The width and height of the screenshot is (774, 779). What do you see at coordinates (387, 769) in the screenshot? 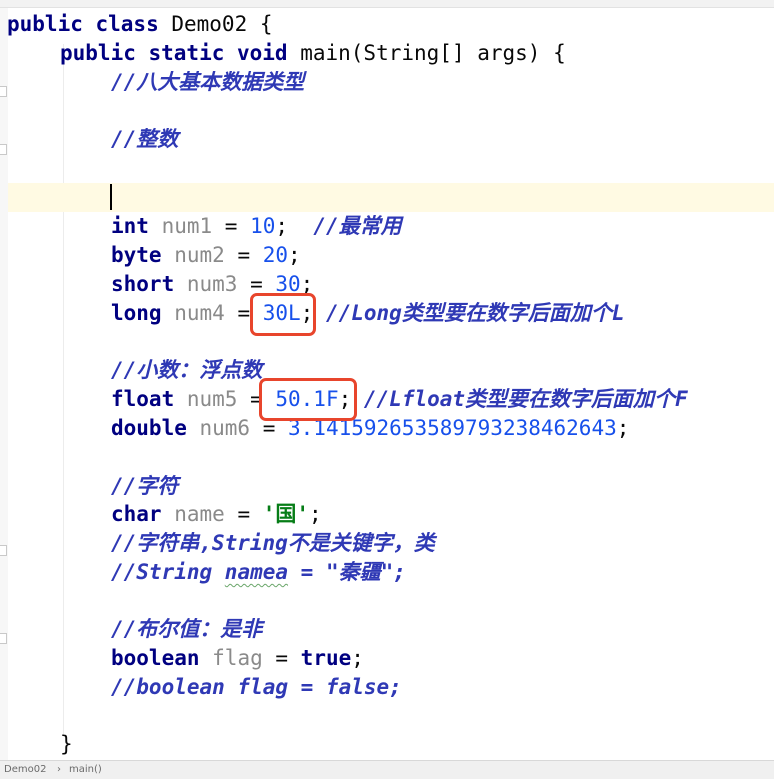
I see `breadcrumb-bar: Demo02 › main()` at bounding box center [387, 769].